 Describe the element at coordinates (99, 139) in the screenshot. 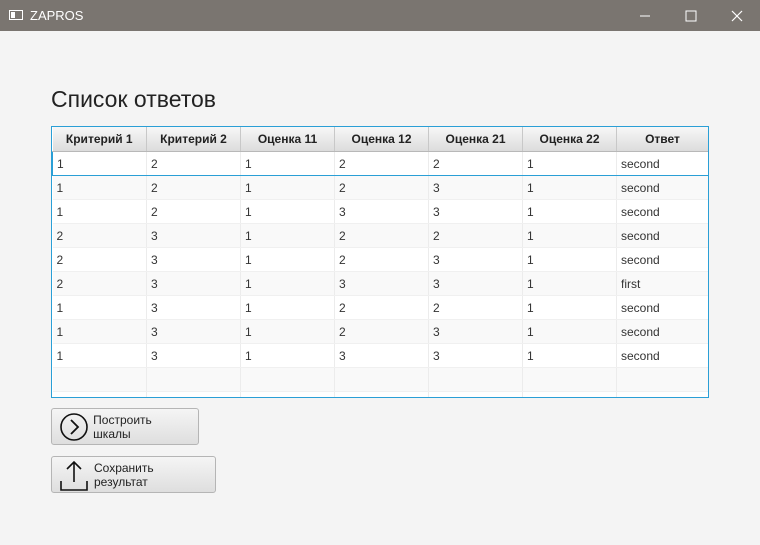

I see `column-header: Критерий 1` at that location.